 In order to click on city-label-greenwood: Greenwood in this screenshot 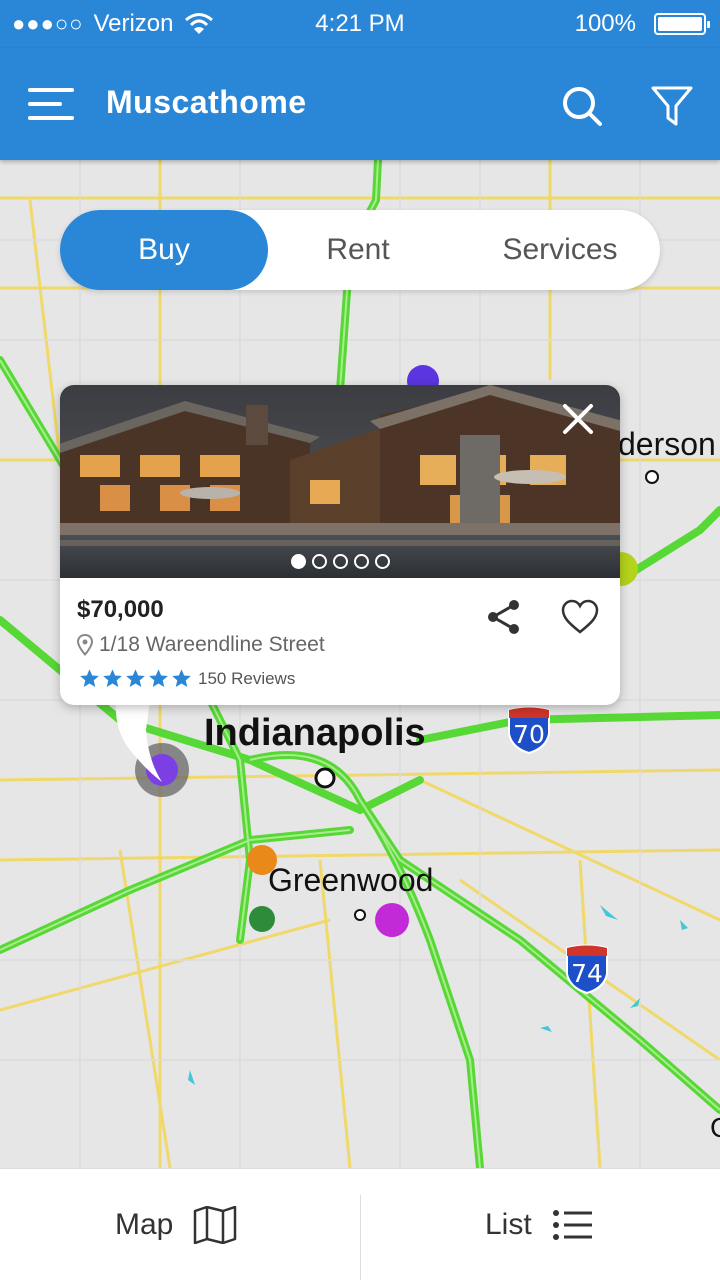, I will do `click(351, 880)`.